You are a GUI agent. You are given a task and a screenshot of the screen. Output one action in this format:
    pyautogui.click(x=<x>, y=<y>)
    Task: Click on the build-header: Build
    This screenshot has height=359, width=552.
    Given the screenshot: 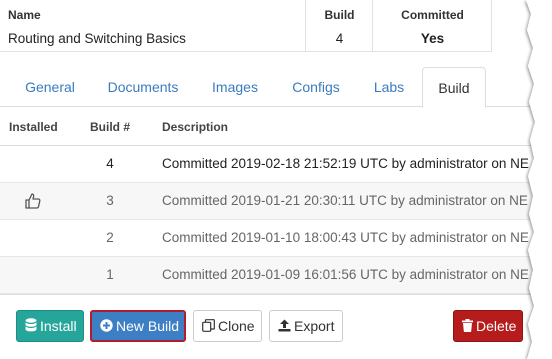 What is the action you would take?
    pyautogui.click(x=339, y=15)
    